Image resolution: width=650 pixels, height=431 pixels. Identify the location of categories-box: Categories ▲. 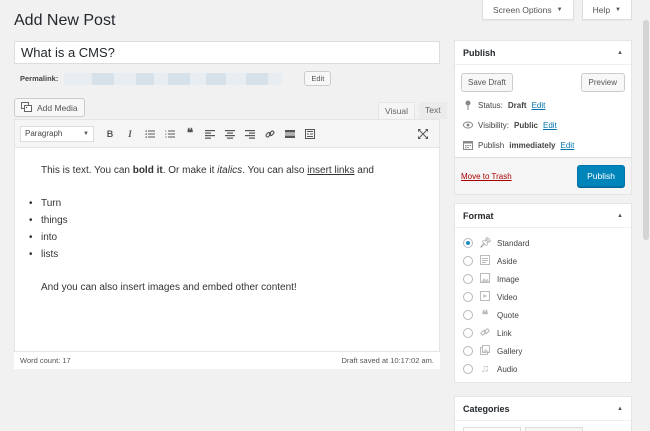
(543, 413).